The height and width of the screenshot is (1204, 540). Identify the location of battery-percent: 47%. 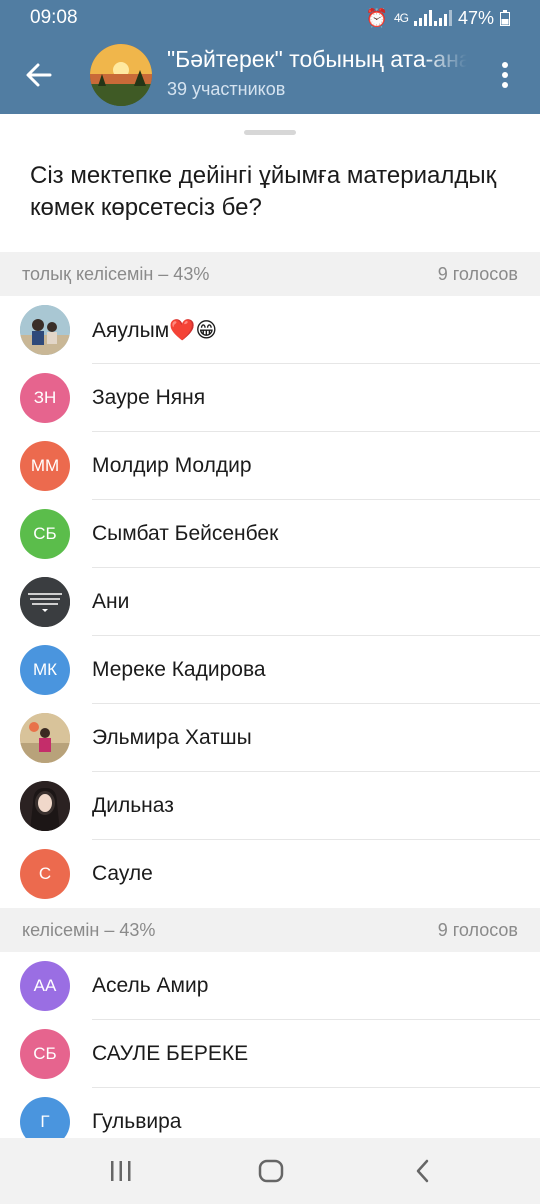
(475, 17).